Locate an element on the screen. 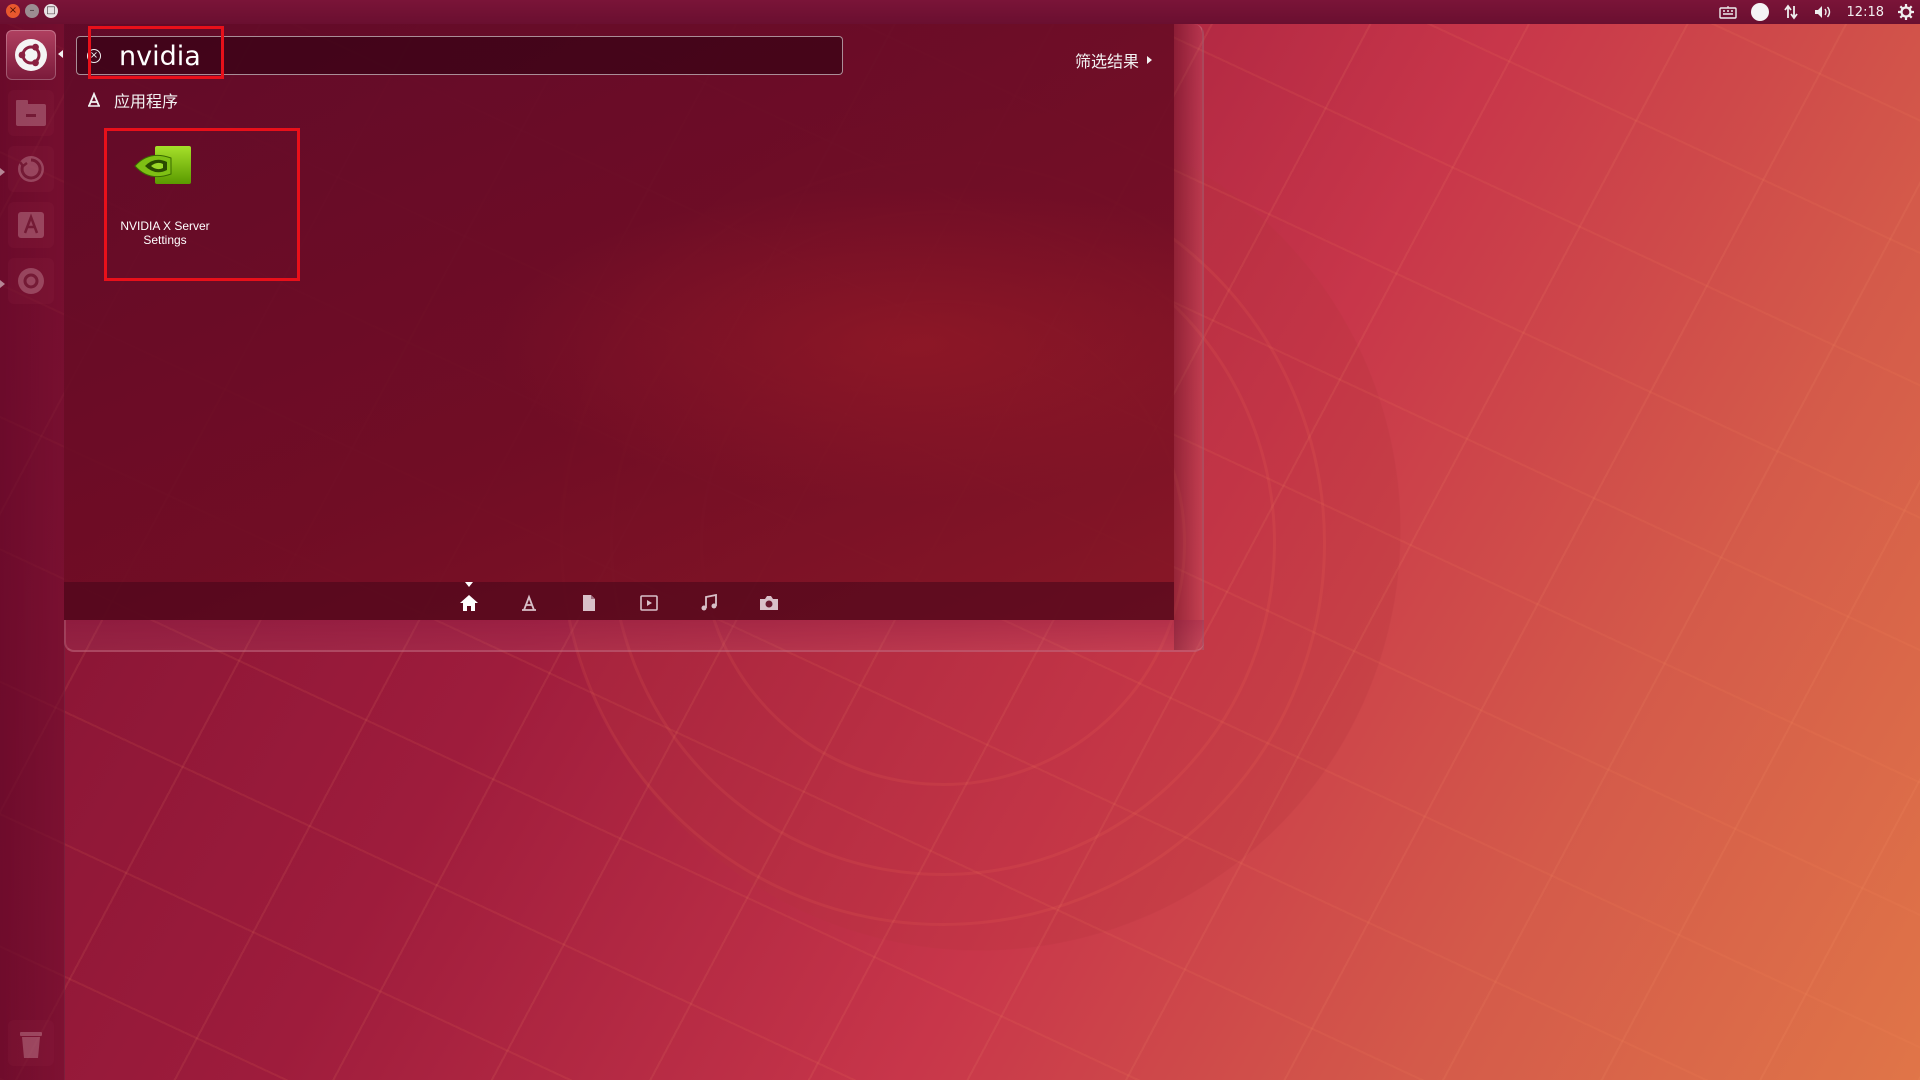 The width and height of the screenshot is (1920, 1080). network-arrows-icon is located at coordinates (1791, 12).